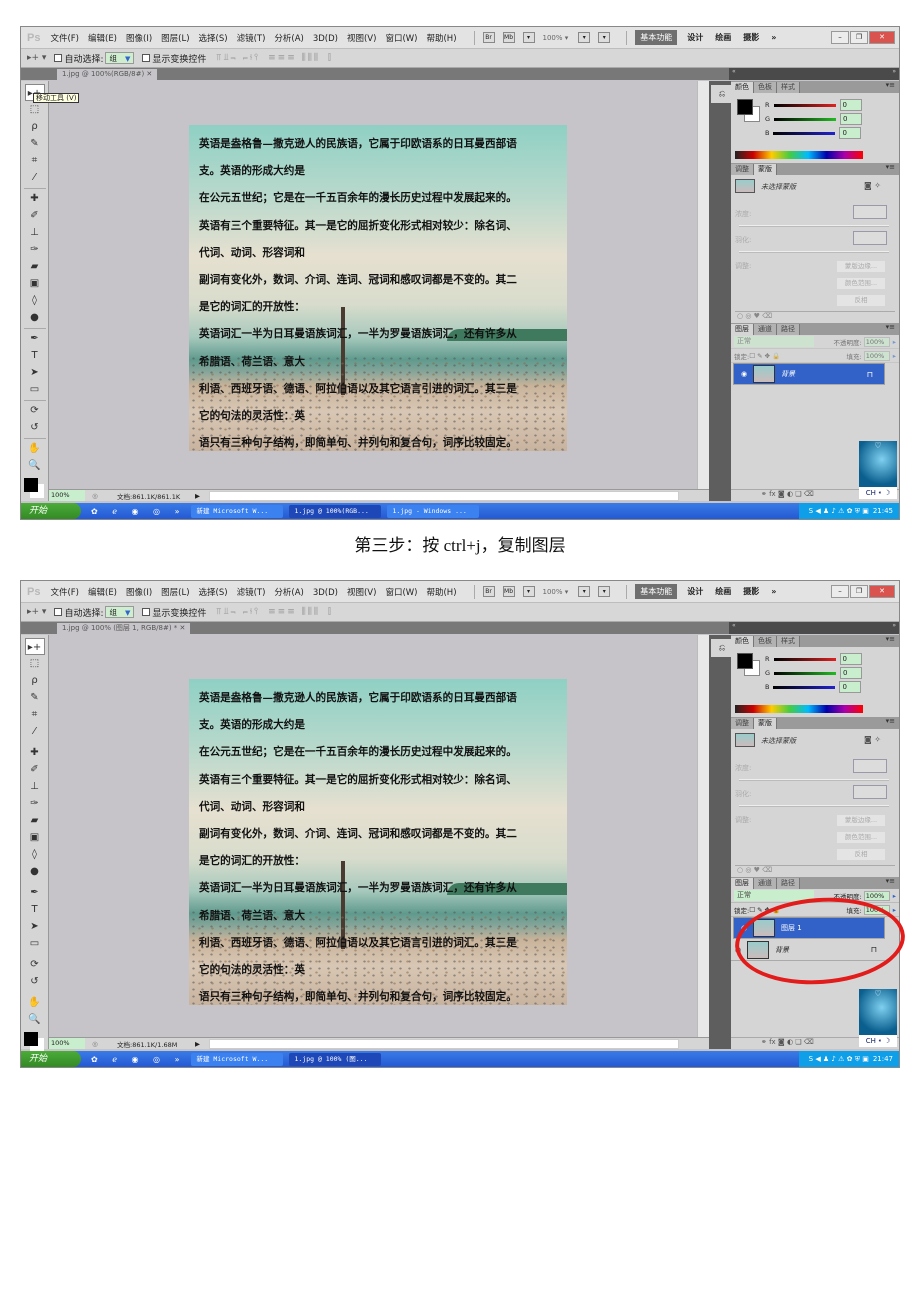  What do you see at coordinates (870, 766) in the screenshot?
I see `density-input` at bounding box center [870, 766].